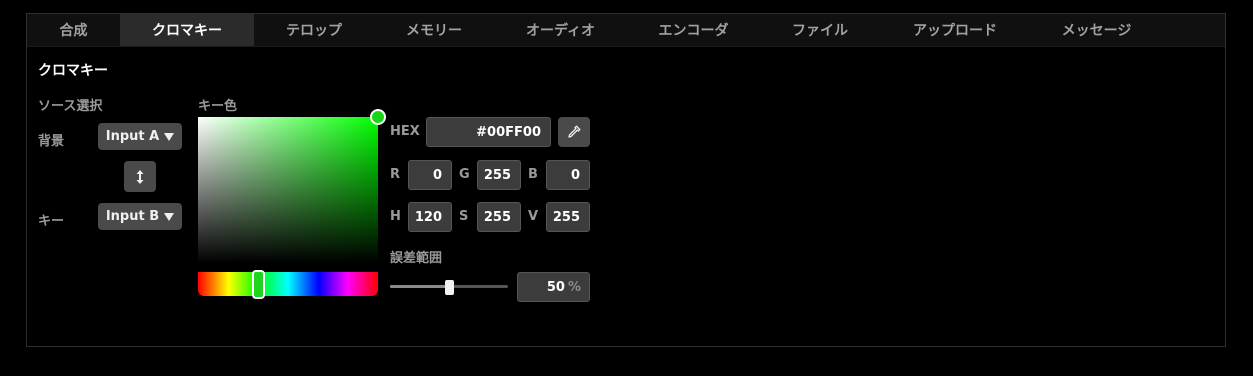 The height and width of the screenshot is (376, 1253). I want to click on background-source-dropdown: Input A, so click(140, 136).